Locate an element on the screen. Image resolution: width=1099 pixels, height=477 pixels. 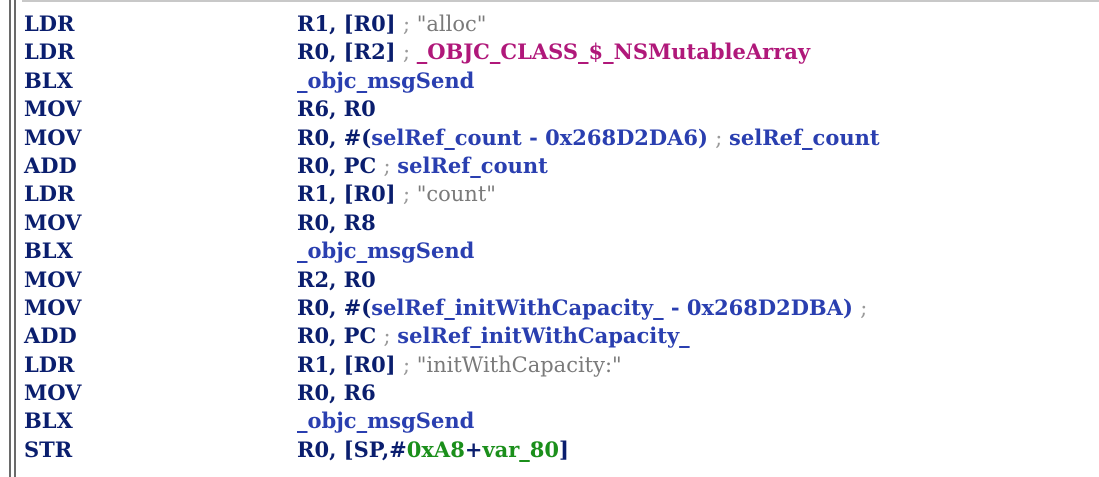
code-line: LDR R1, [R0] ; "alloc" is located at coordinates (561, 24).